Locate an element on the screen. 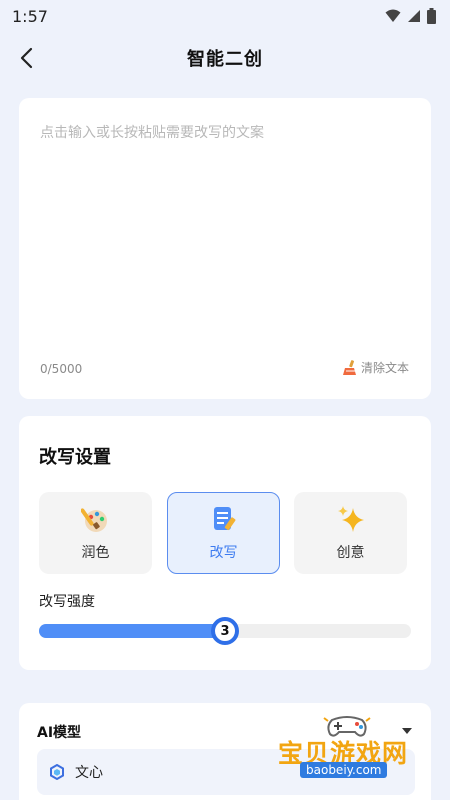 The width and height of the screenshot is (450, 800). status-time: 1:57 is located at coordinates (30, 16).